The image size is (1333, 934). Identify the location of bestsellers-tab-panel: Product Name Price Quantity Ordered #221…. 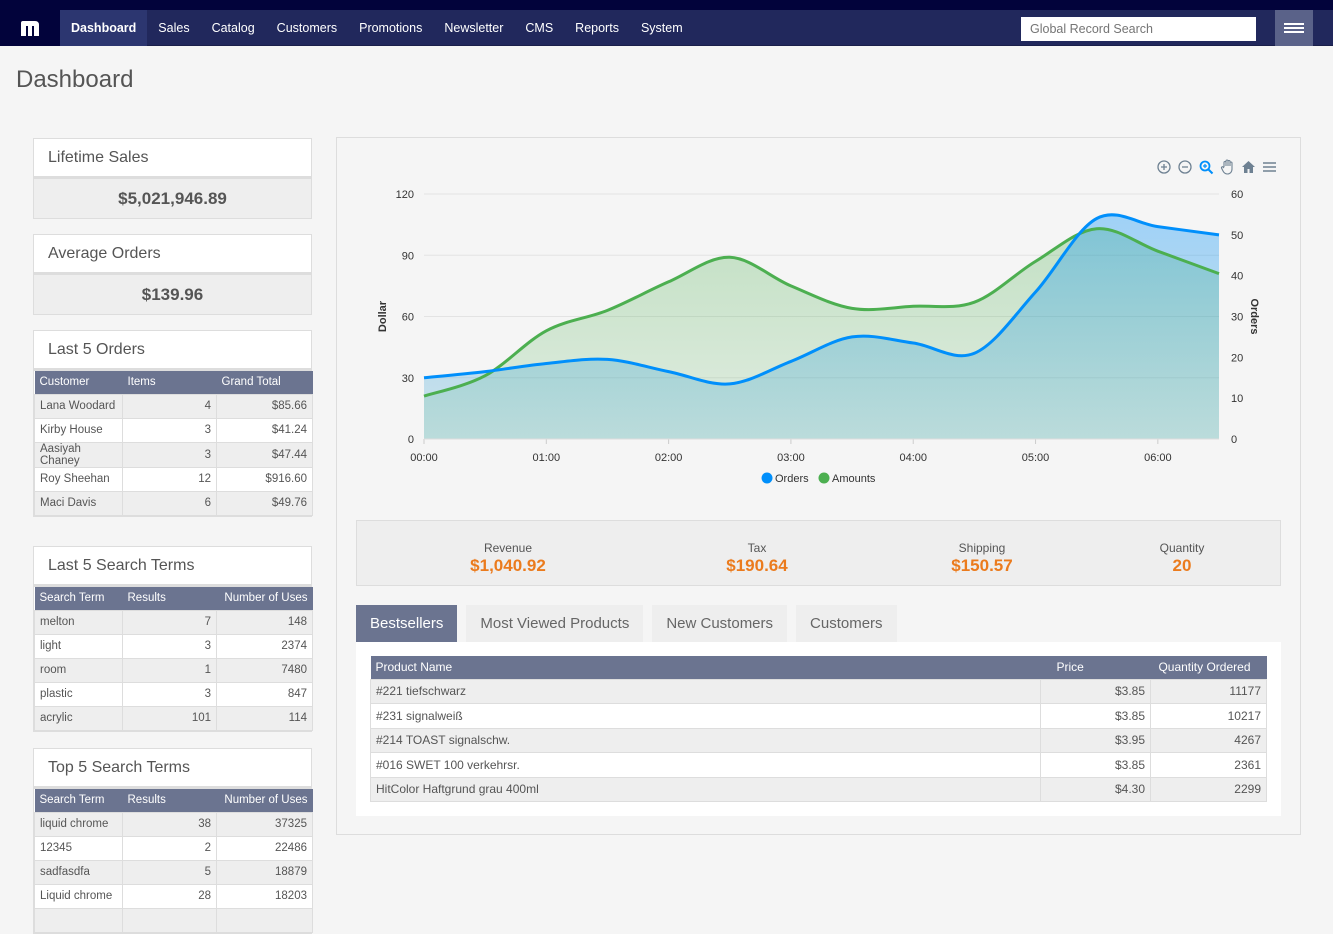
(818, 729).